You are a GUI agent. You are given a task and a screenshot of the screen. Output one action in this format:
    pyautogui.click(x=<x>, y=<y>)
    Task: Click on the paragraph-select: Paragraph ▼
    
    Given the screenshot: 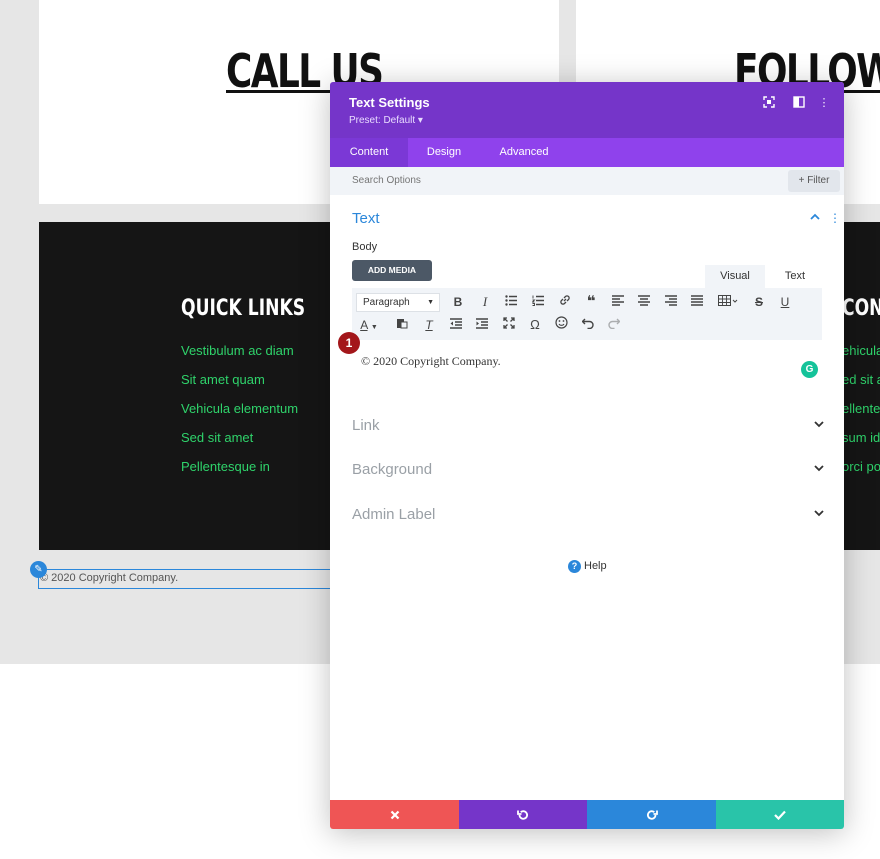 What is the action you would take?
    pyautogui.click(x=398, y=302)
    